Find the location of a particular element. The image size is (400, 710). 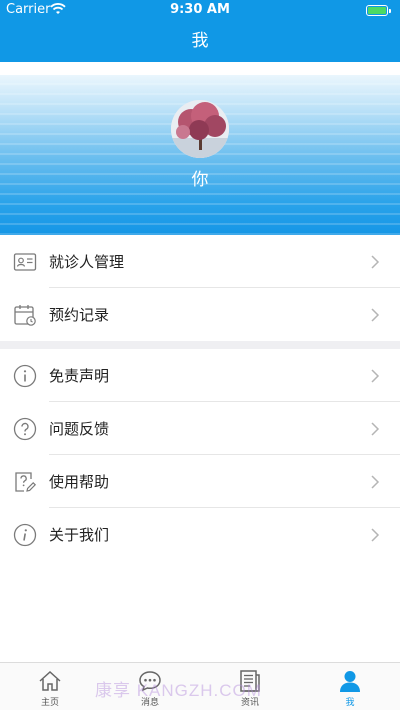

menu-item-label: 就诊人管理 is located at coordinates (87, 262).